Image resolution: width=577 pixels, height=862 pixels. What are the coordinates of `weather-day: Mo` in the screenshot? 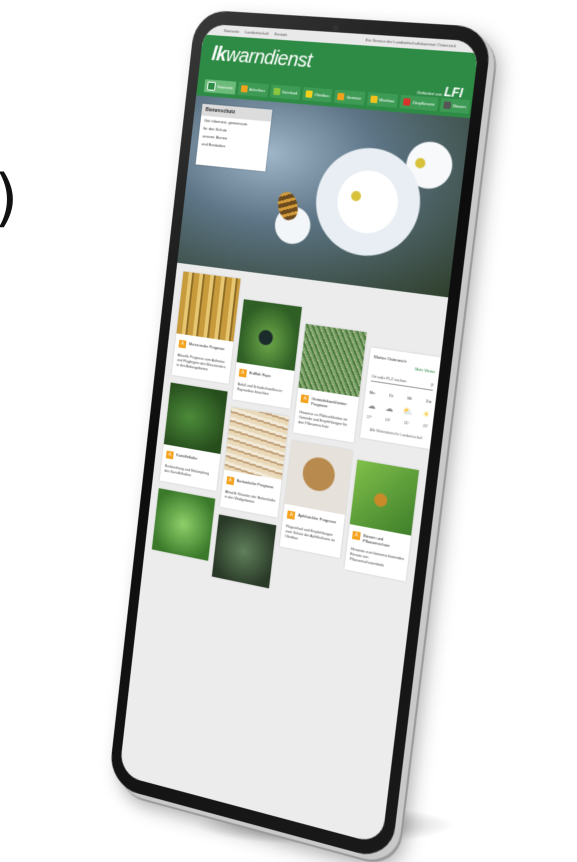 It's located at (372, 392).